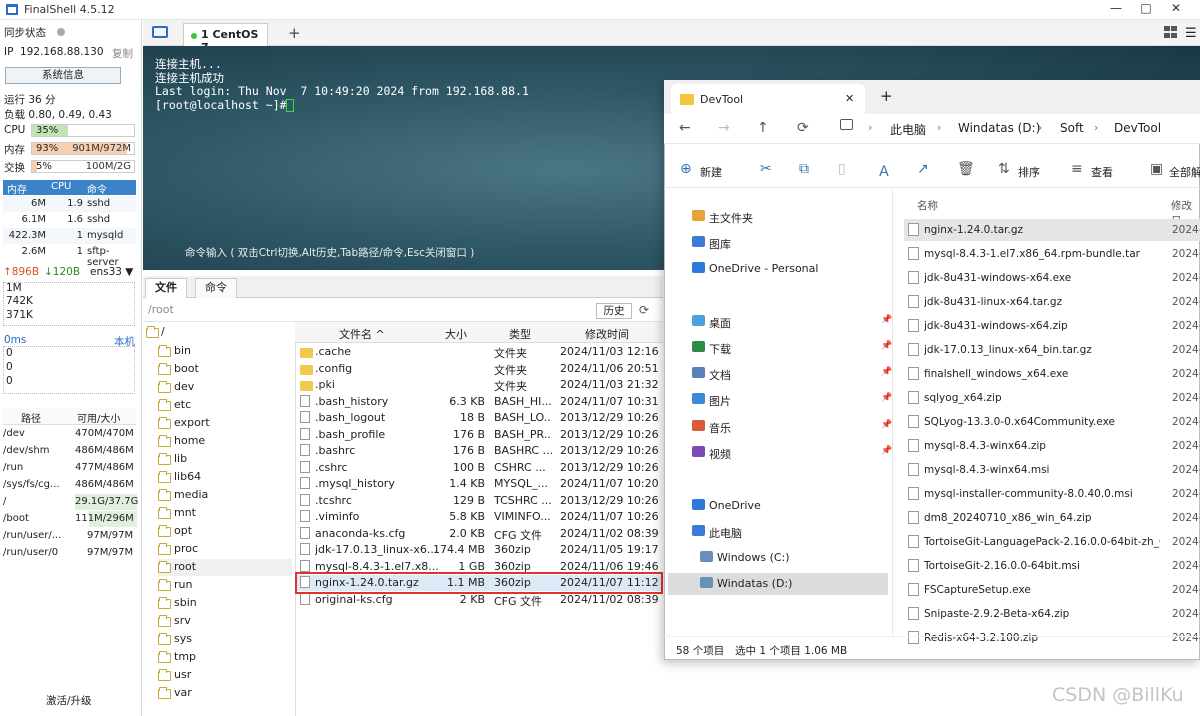 Image resolution: width=1200 pixels, height=716 pixels. Describe the element at coordinates (614, 311) in the screenshot. I see `history-button: 历史` at that location.